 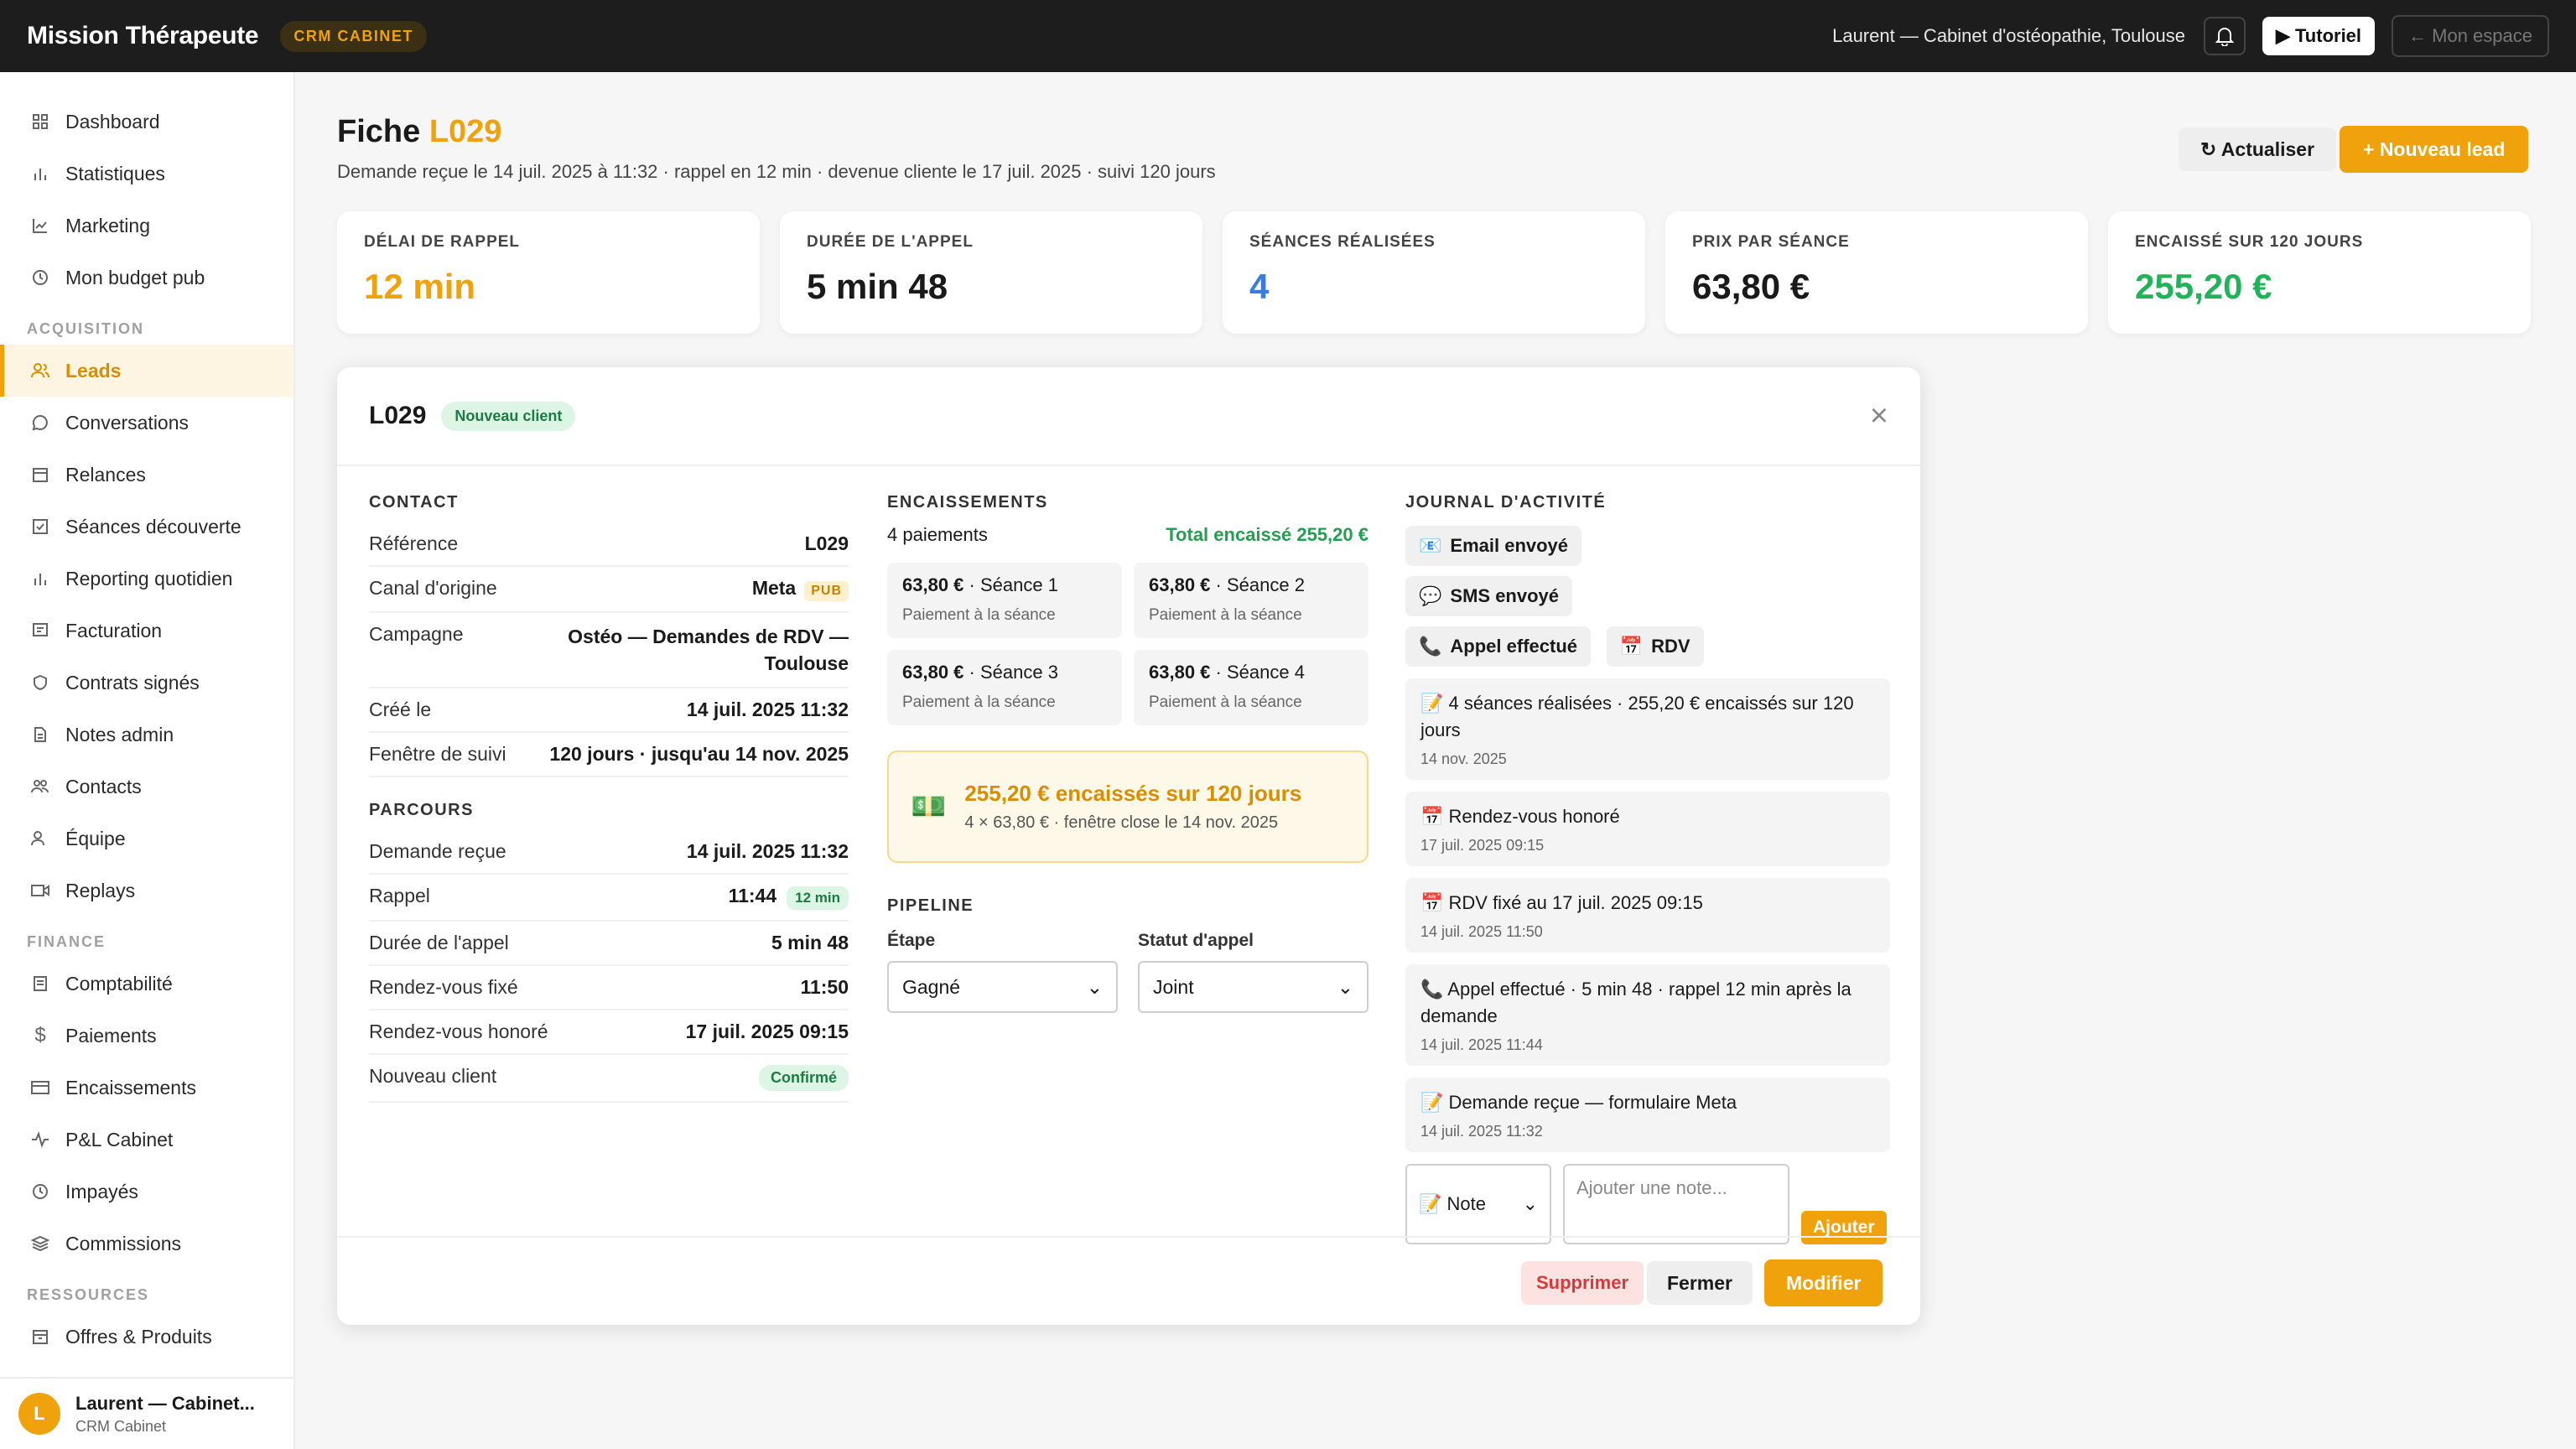 I want to click on clock-icon, so click(x=40, y=1192).